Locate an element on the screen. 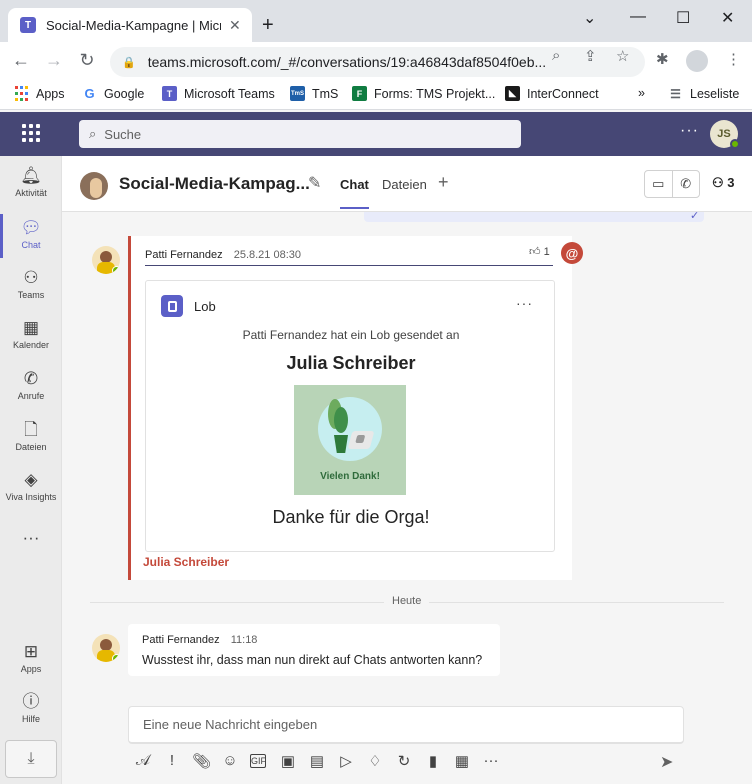 The width and height of the screenshot is (752, 784). rail-item-teams: ⚇ Teams is located at coordinates (31, 284).